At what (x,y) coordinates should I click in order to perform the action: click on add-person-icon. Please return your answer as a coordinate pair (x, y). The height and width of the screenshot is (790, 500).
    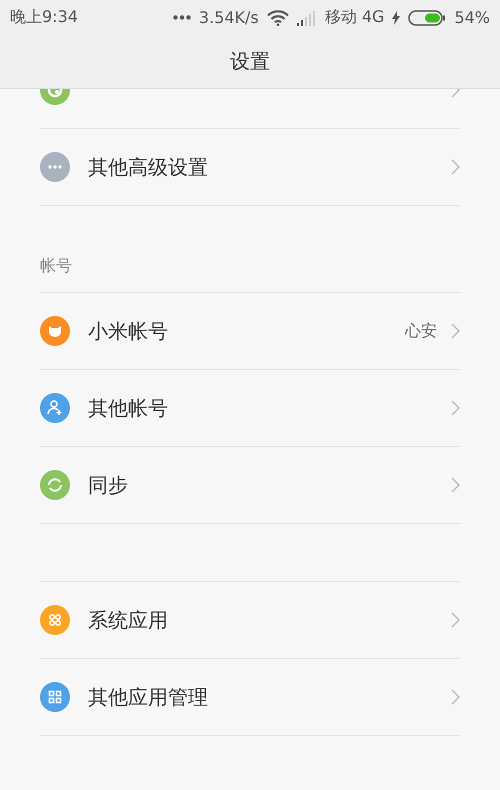
    Looking at the image, I should click on (55, 408).